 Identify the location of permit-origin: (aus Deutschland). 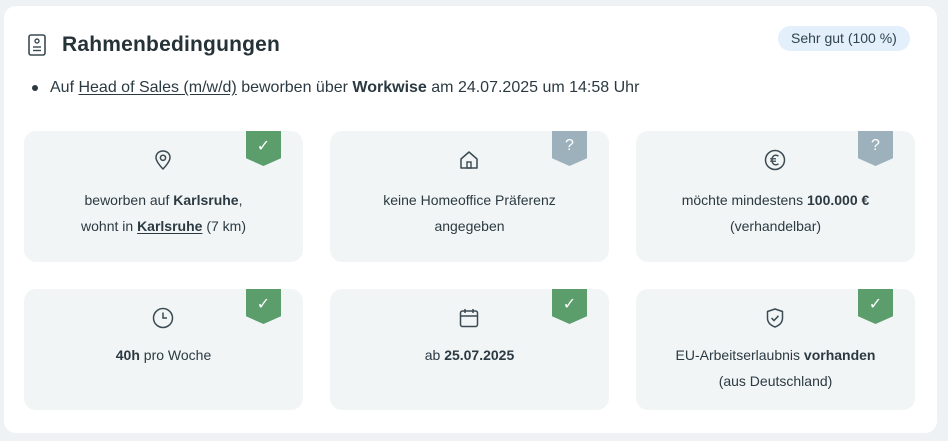
(775, 381).